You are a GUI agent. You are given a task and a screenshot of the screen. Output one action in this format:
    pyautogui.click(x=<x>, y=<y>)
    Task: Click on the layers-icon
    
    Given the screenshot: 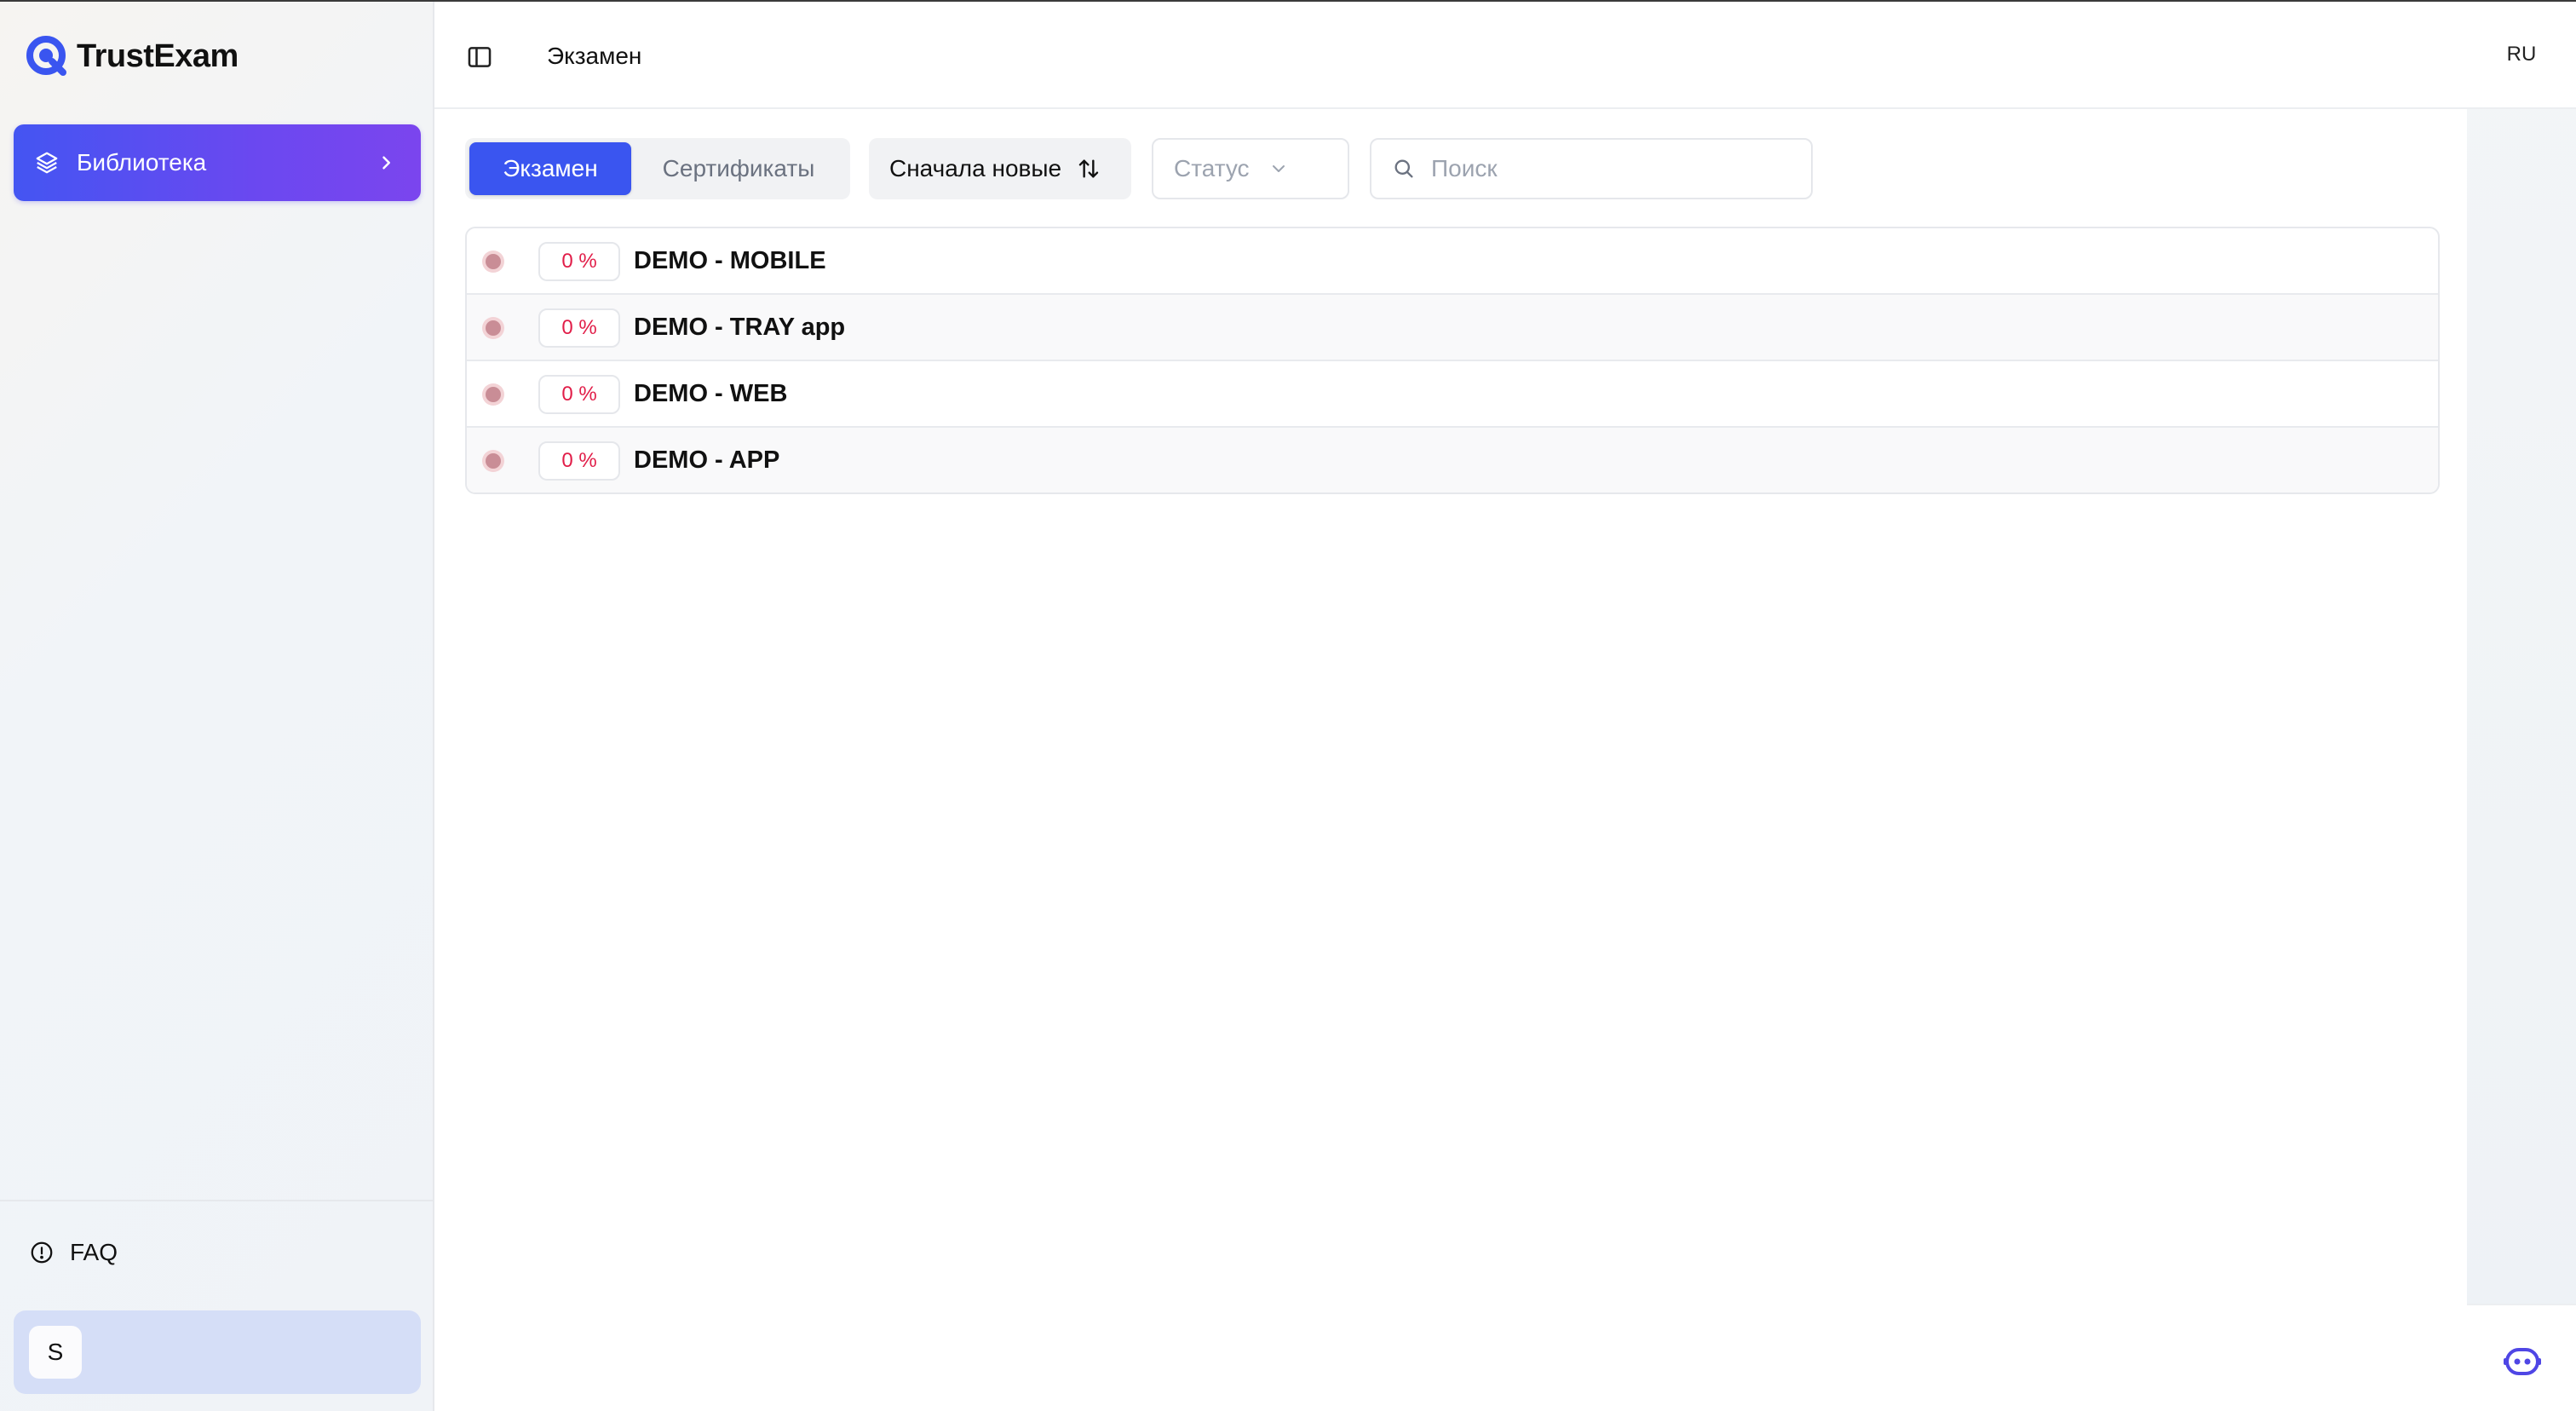 What is the action you would take?
    pyautogui.click(x=49, y=162)
    